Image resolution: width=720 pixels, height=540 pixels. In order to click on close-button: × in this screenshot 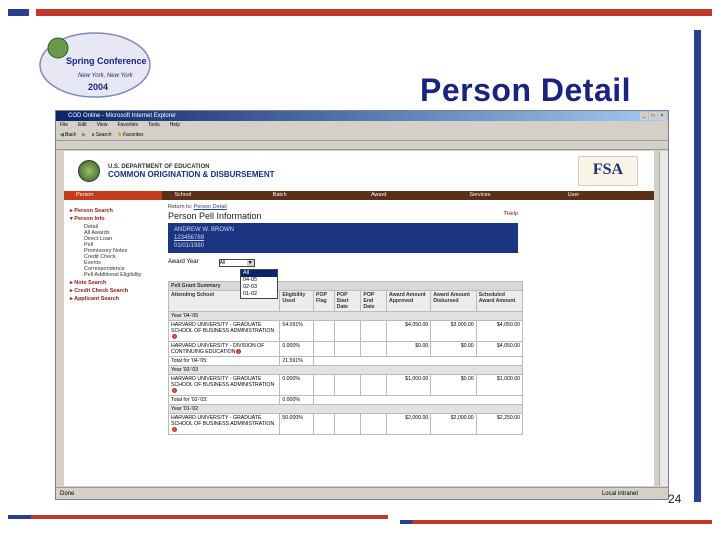, I will do `click(662, 116)`.